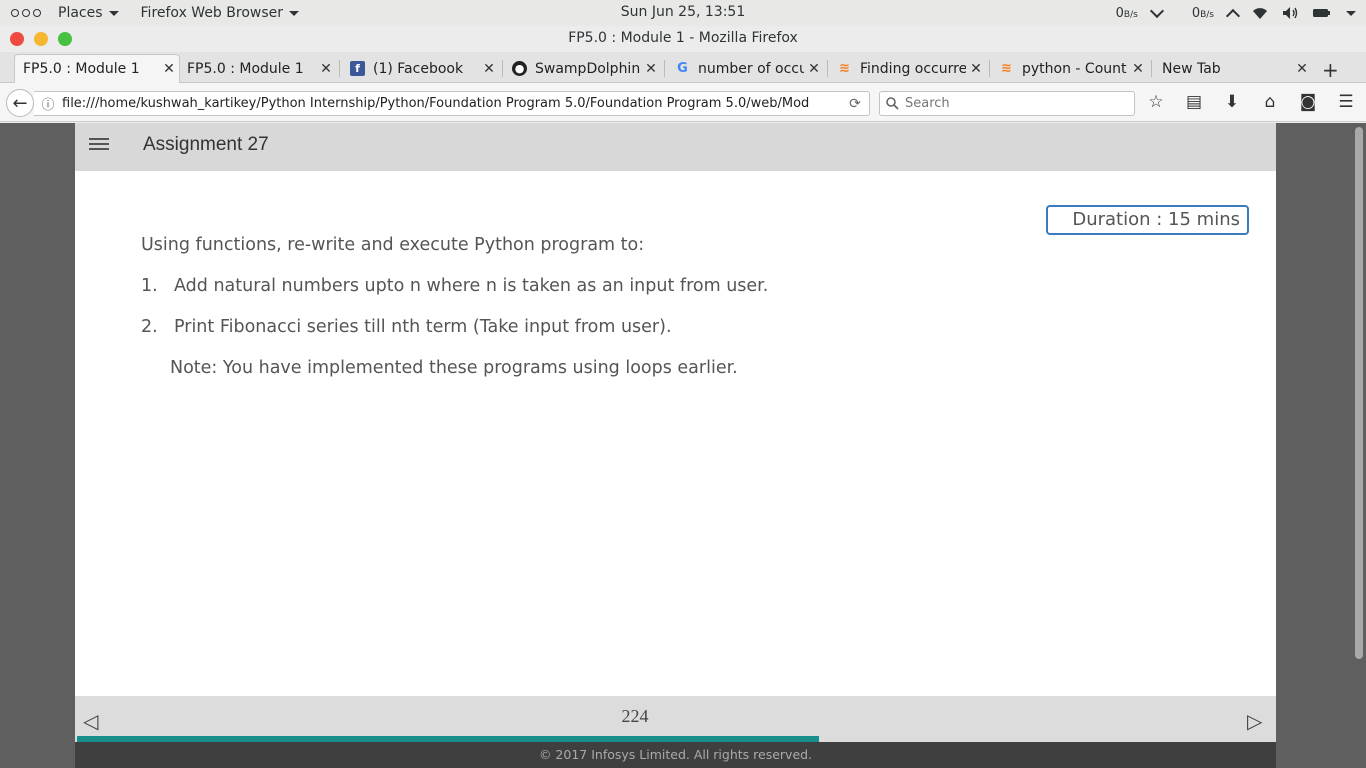 The width and height of the screenshot is (1366, 768). I want to click on vertical-scrollbar, so click(1359, 445).